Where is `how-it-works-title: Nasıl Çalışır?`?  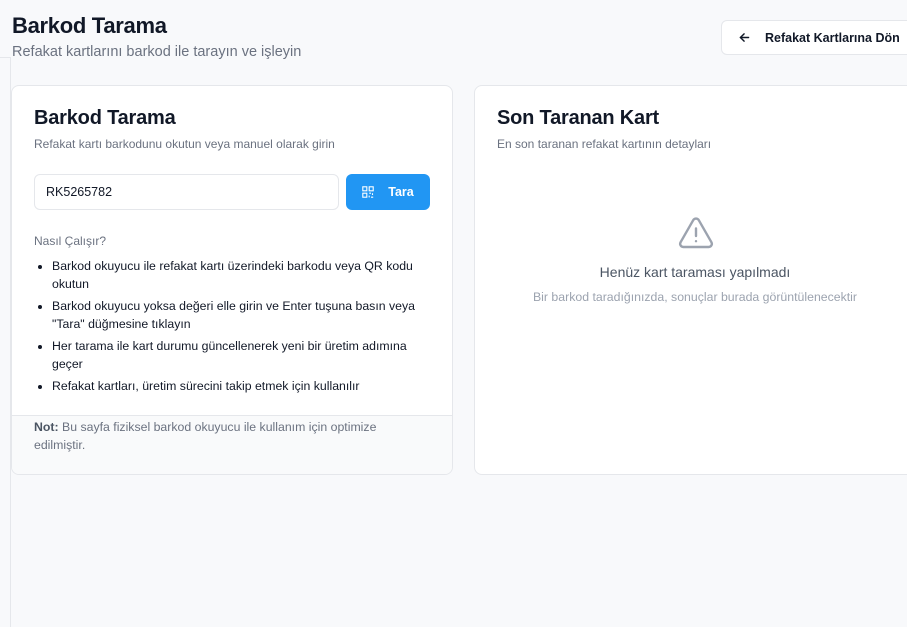 how-it-works-title: Nasıl Çalışır? is located at coordinates (70, 241).